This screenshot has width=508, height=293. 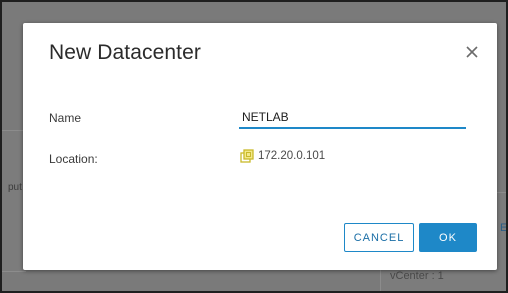 I want to click on close-button, so click(x=472, y=52).